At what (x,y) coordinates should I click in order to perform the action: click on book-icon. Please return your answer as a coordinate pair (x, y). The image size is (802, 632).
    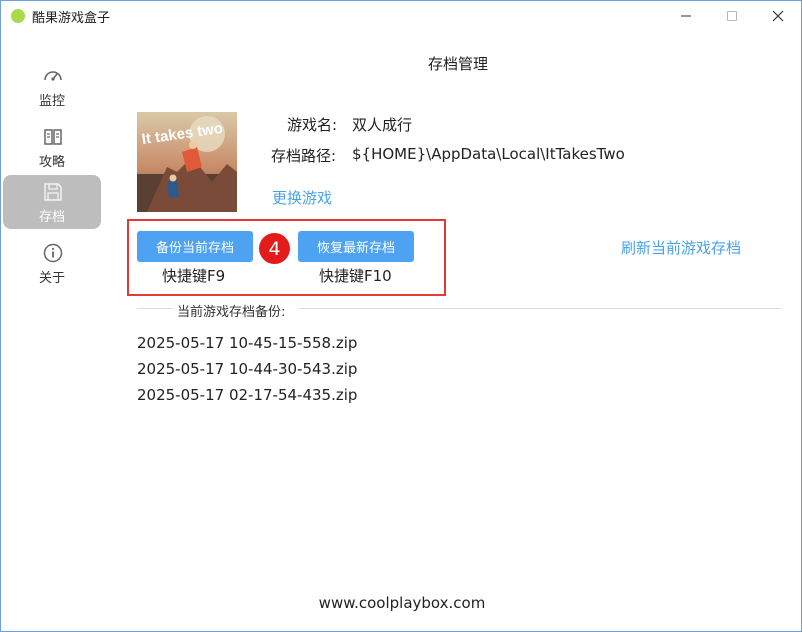
    Looking at the image, I should click on (53, 137).